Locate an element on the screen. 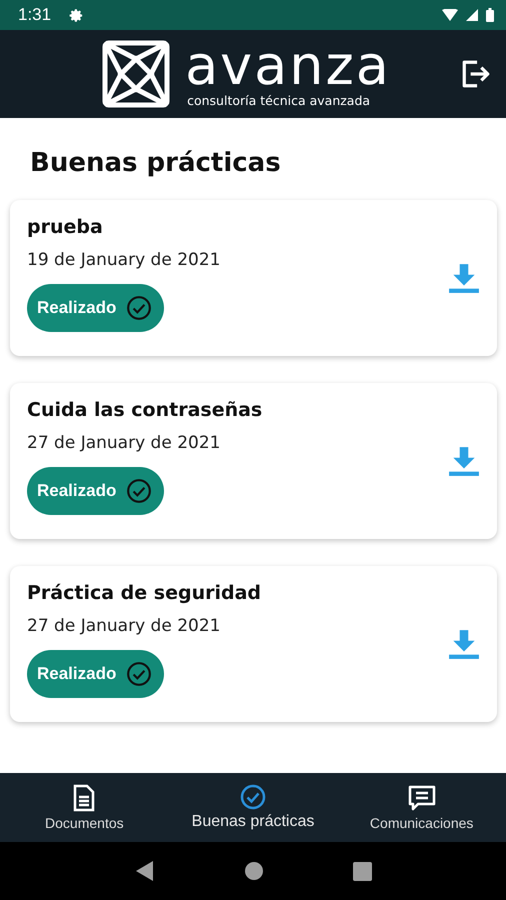 The width and height of the screenshot is (506, 900). wifi-icon is located at coordinates (450, 15).